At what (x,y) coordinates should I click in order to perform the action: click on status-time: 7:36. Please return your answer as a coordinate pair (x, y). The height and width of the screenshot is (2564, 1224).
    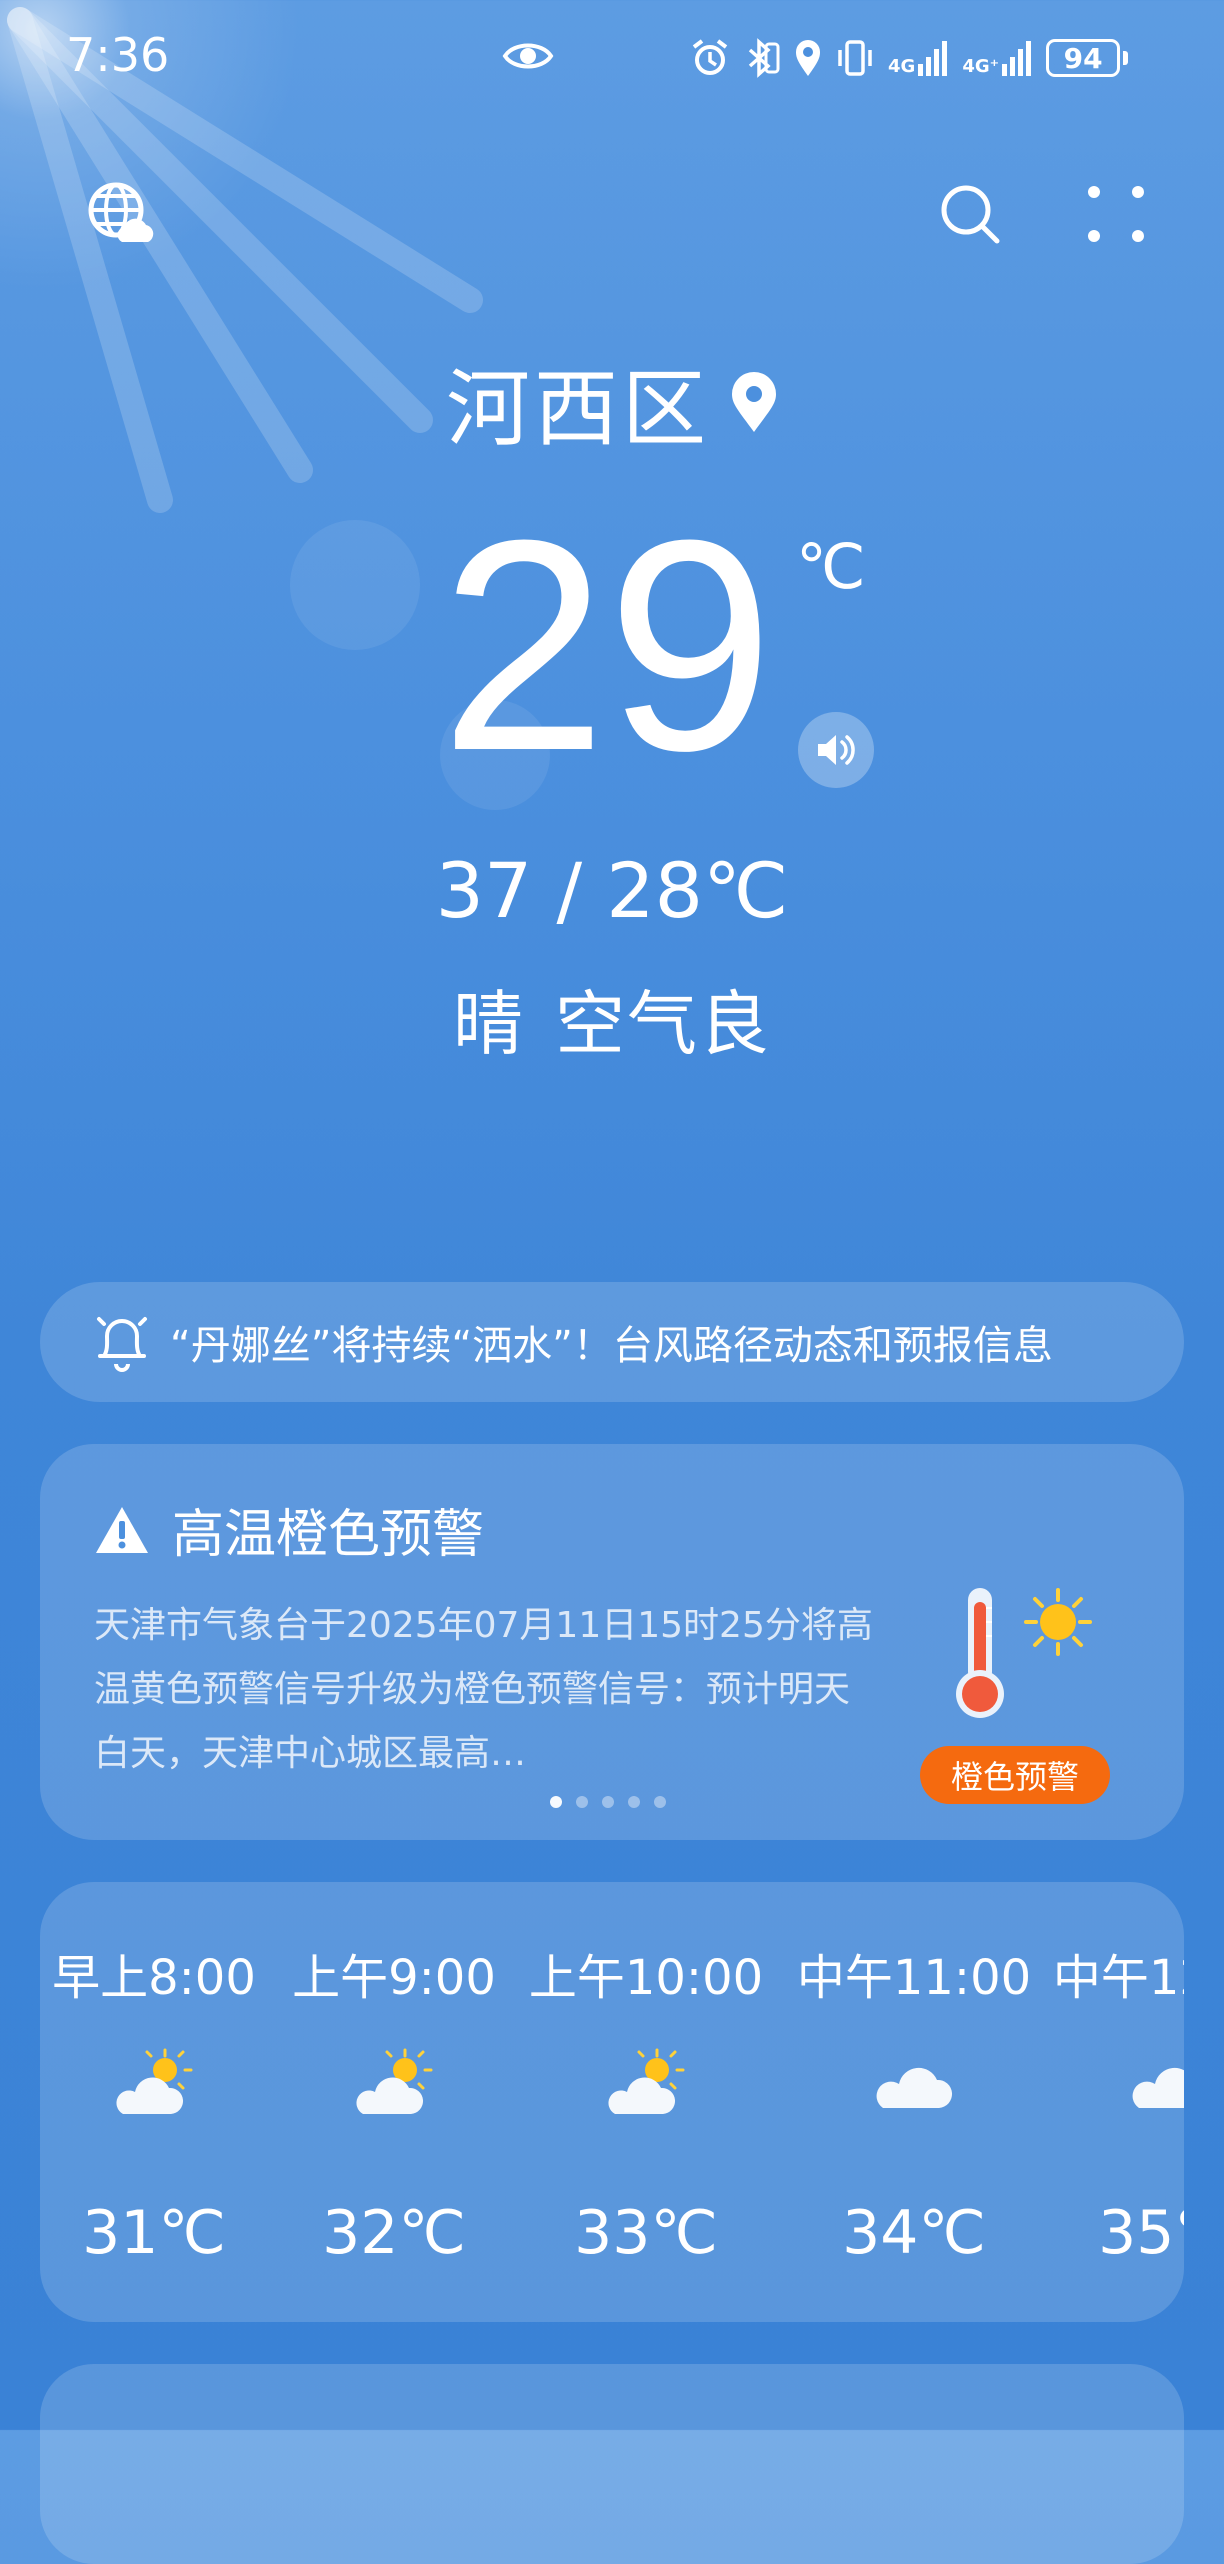
    Looking at the image, I should click on (118, 55).